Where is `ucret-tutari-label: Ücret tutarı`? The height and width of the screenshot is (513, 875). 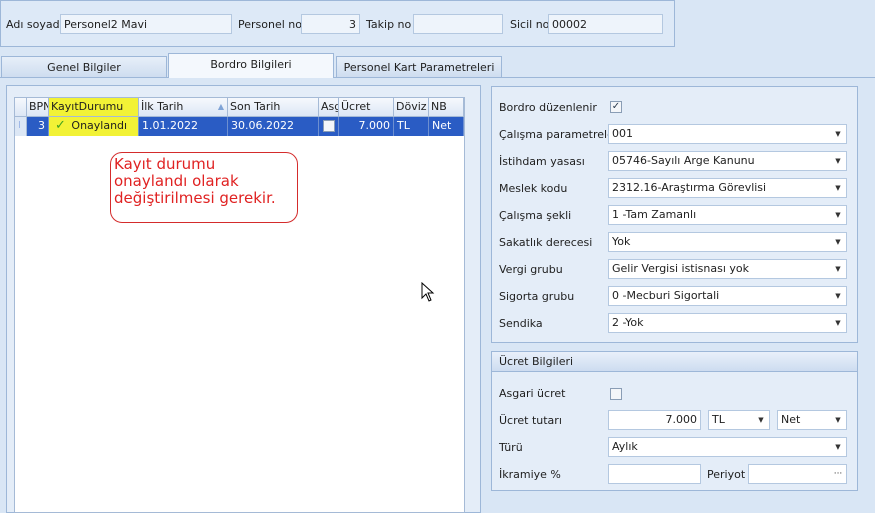 ucret-tutari-label: Ücret tutarı is located at coordinates (530, 420).